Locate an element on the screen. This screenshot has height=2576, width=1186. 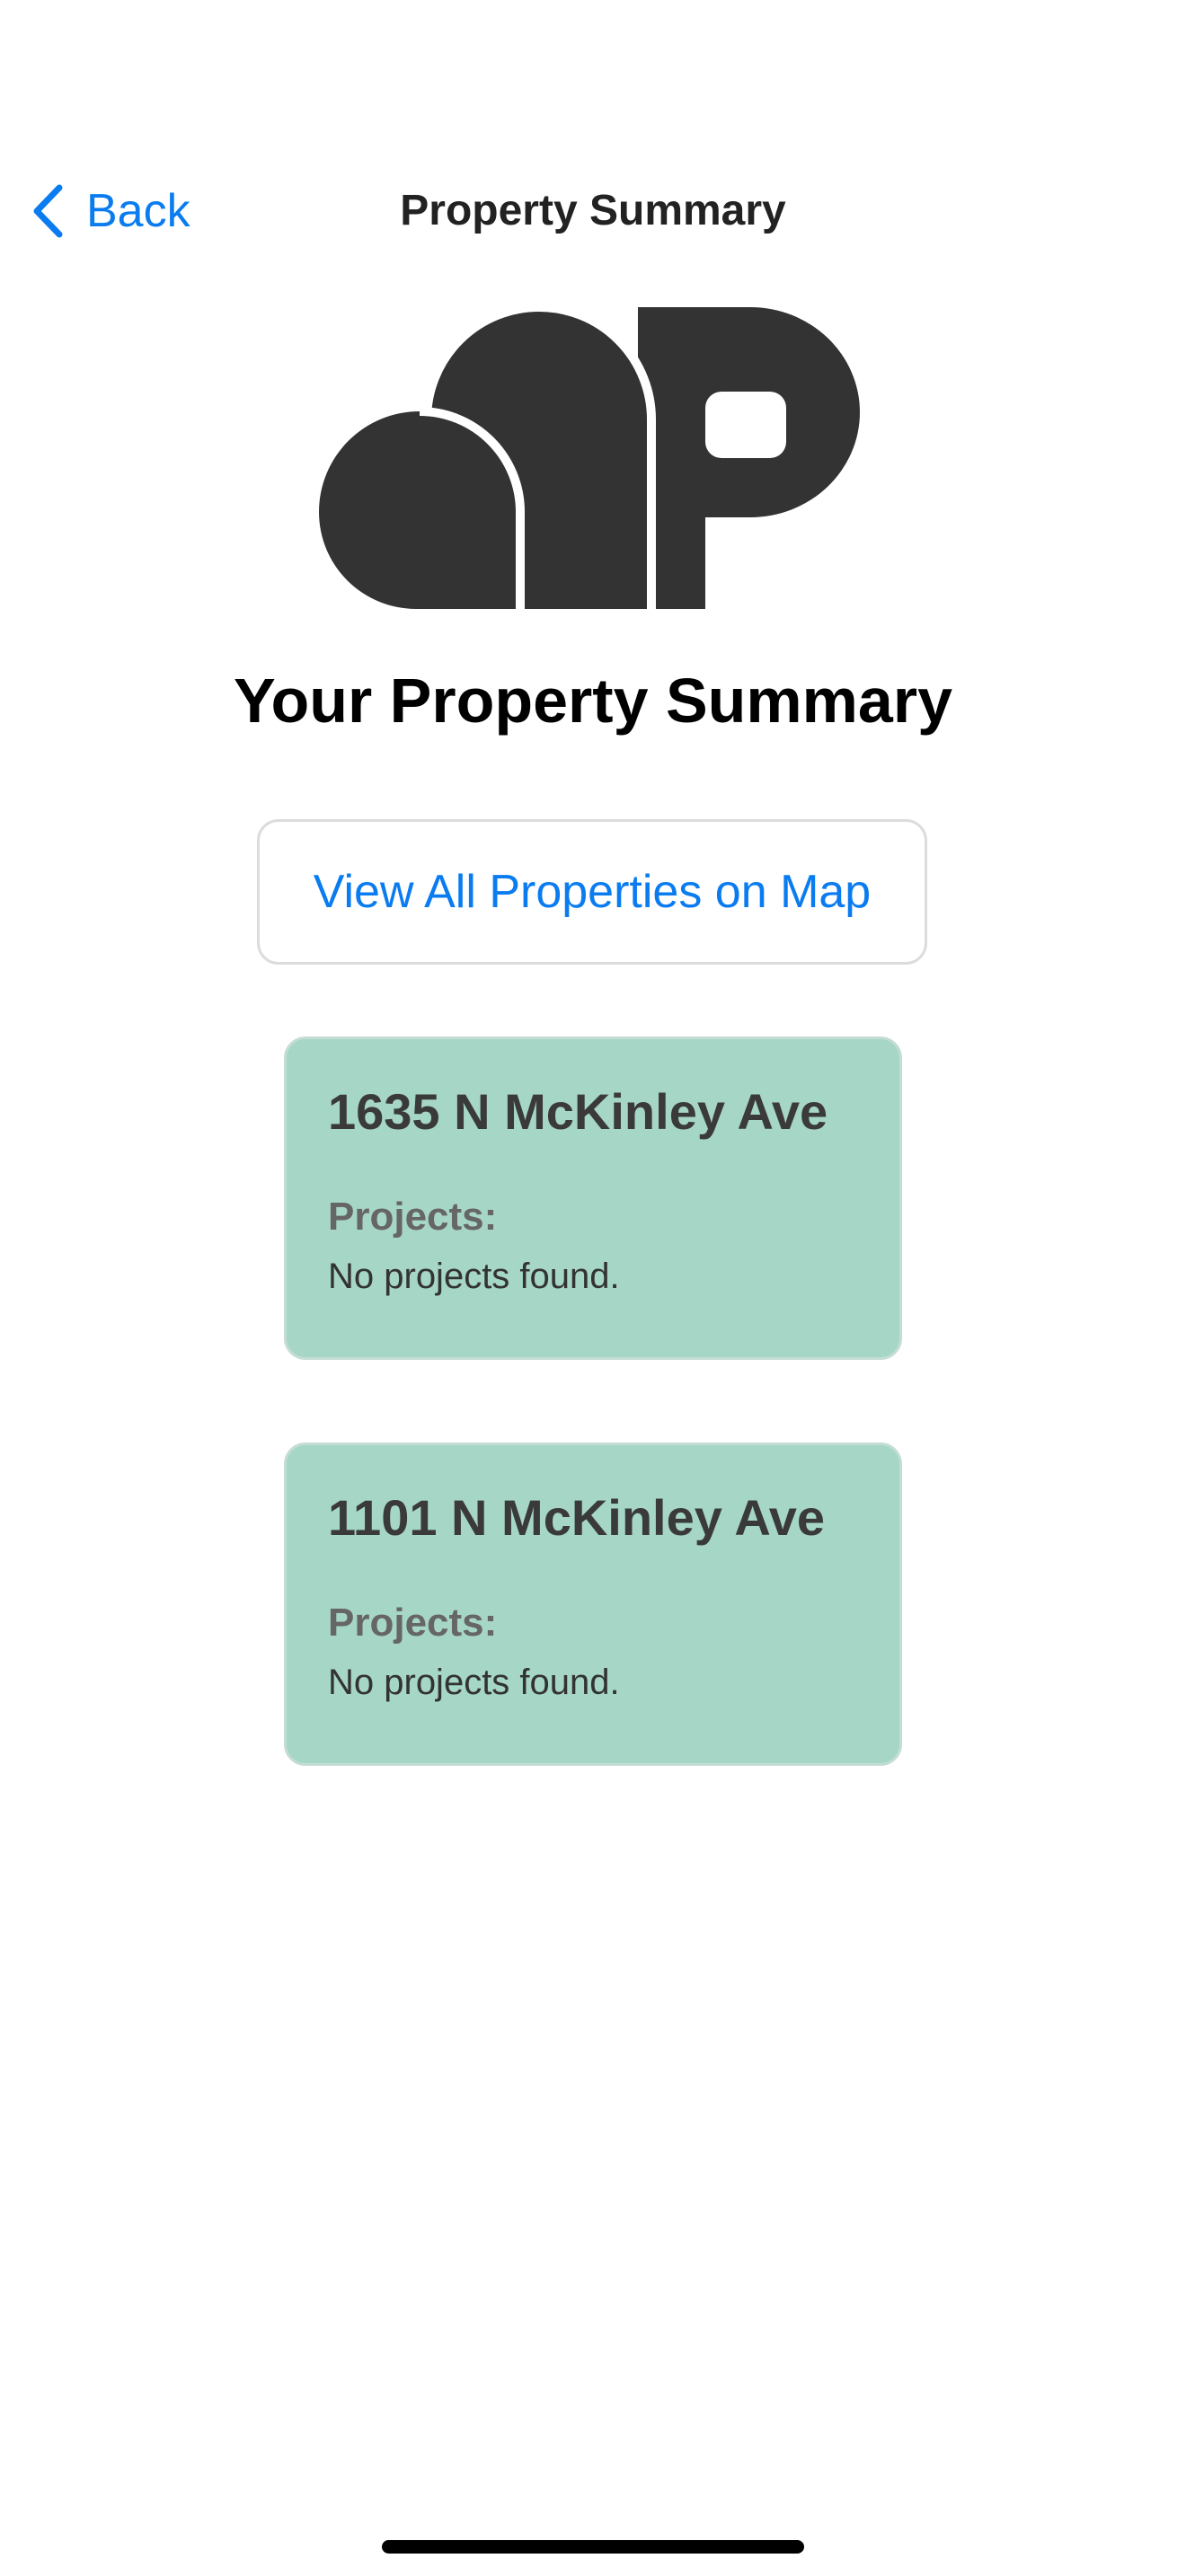
app-logo is located at coordinates (593, 456).